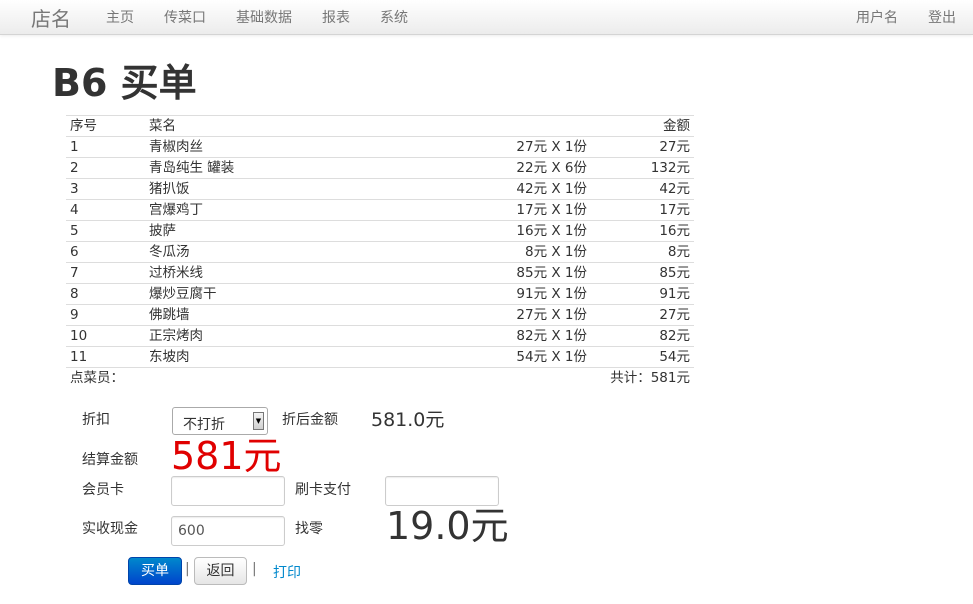 The image size is (973, 604). What do you see at coordinates (642, 273) in the screenshot?
I see `row-amount: 85元` at bounding box center [642, 273].